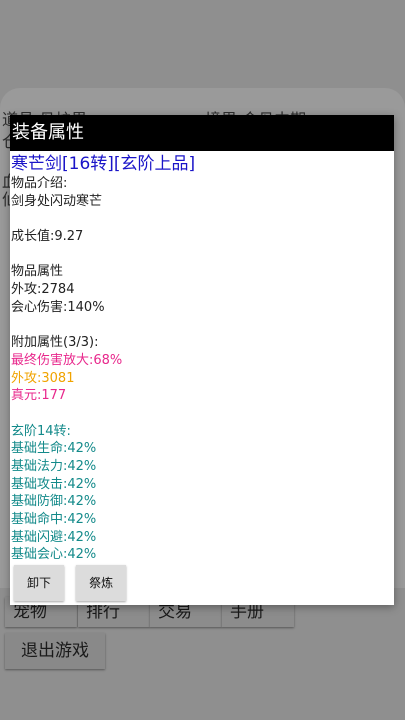 This screenshot has width=405, height=720. Describe the element at coordinates (57, 201) in the screenshot. I see `intro-text: 剑身处闪动寒芒` at that location.